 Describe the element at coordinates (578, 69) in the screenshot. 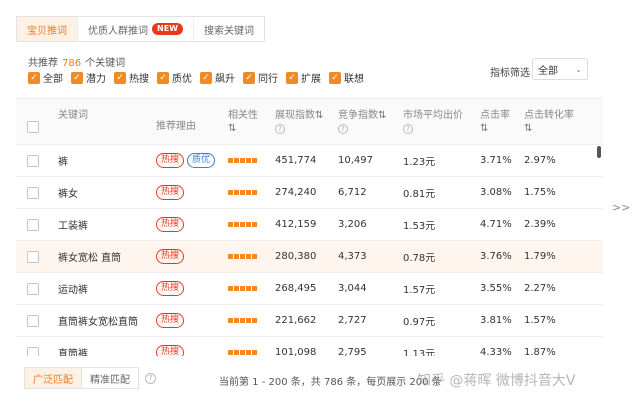

I see `chevron-down-icon: ⌄` at that location.